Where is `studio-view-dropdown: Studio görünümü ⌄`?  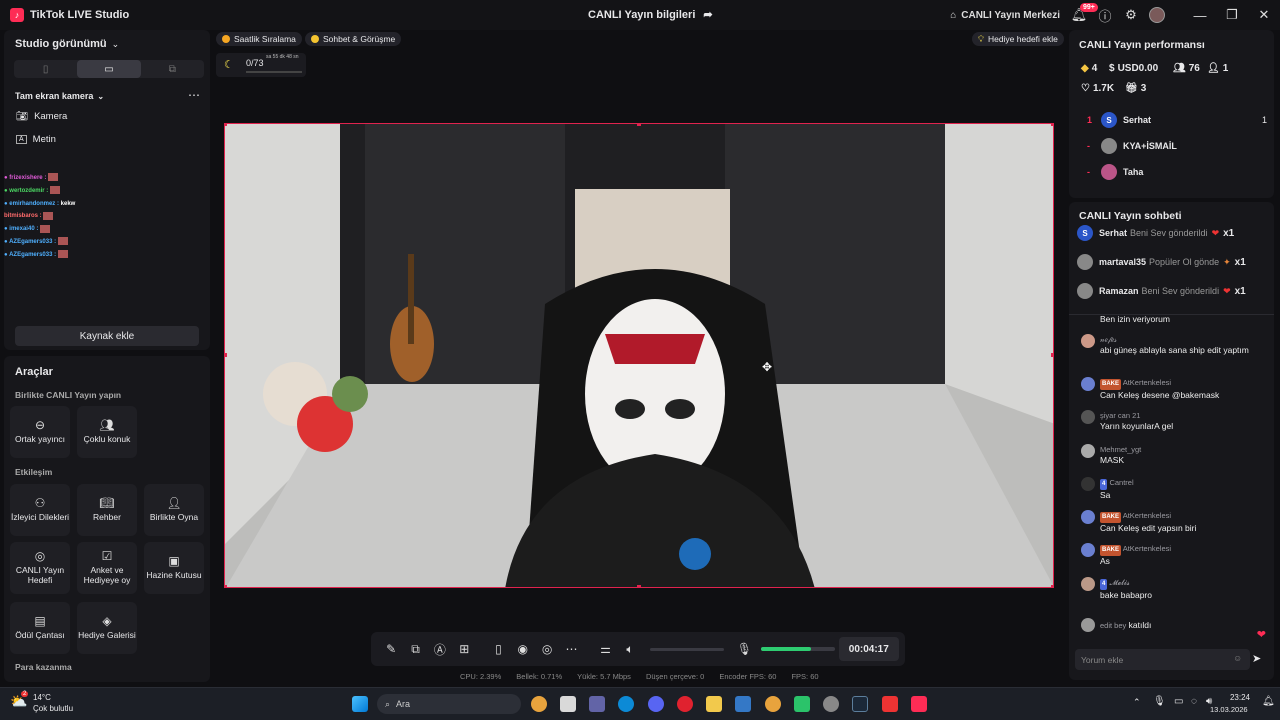
studio-view-dropdown: Studio görünümü ⌄ is located at coordinates (67, 44).